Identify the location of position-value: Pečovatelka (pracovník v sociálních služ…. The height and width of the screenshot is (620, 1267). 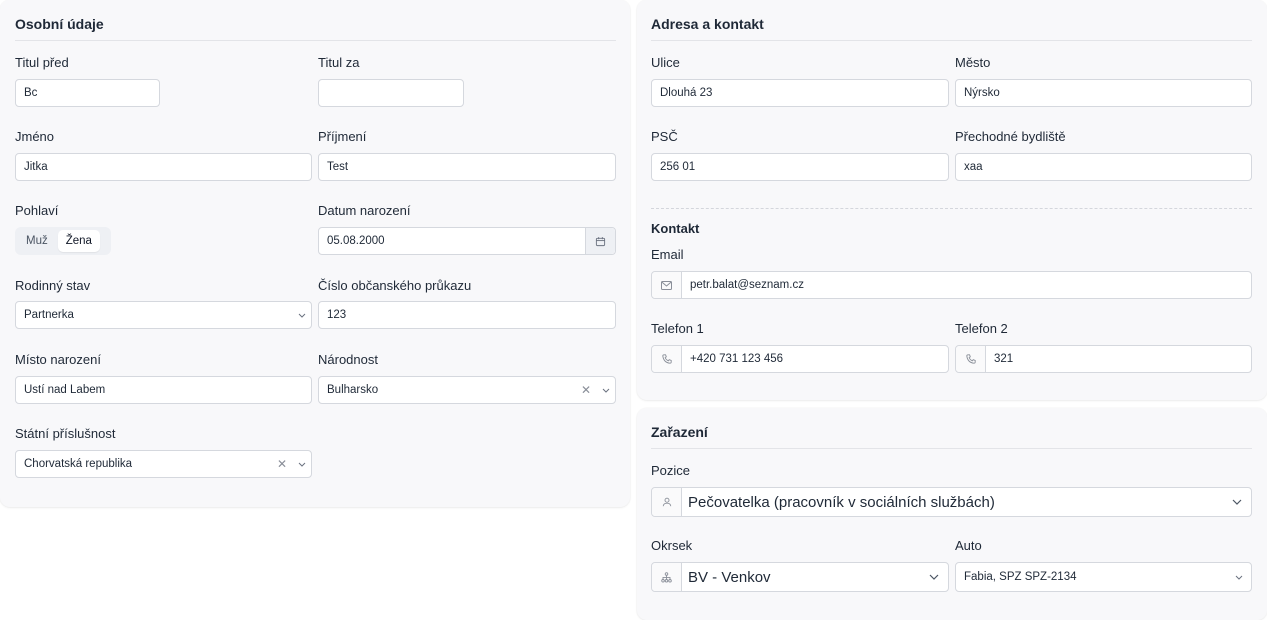
(841, 502).